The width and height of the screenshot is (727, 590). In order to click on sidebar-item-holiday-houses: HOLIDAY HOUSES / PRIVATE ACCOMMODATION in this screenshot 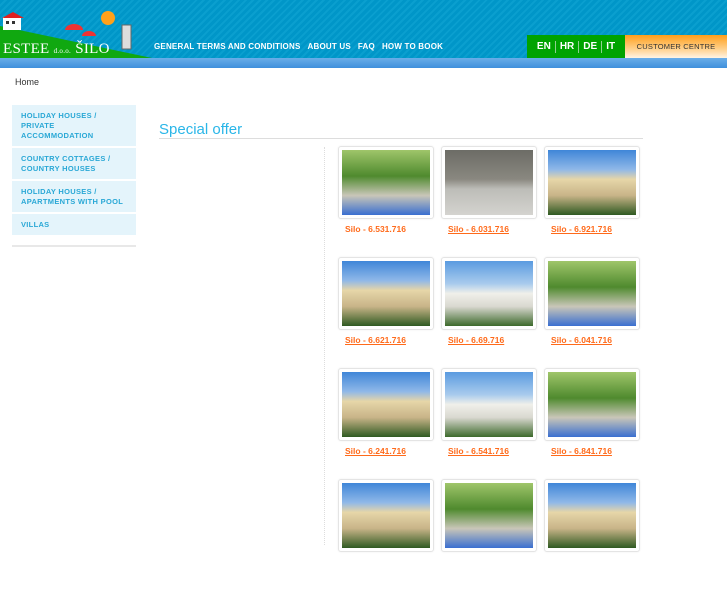, I will do `click(74, 125)`.